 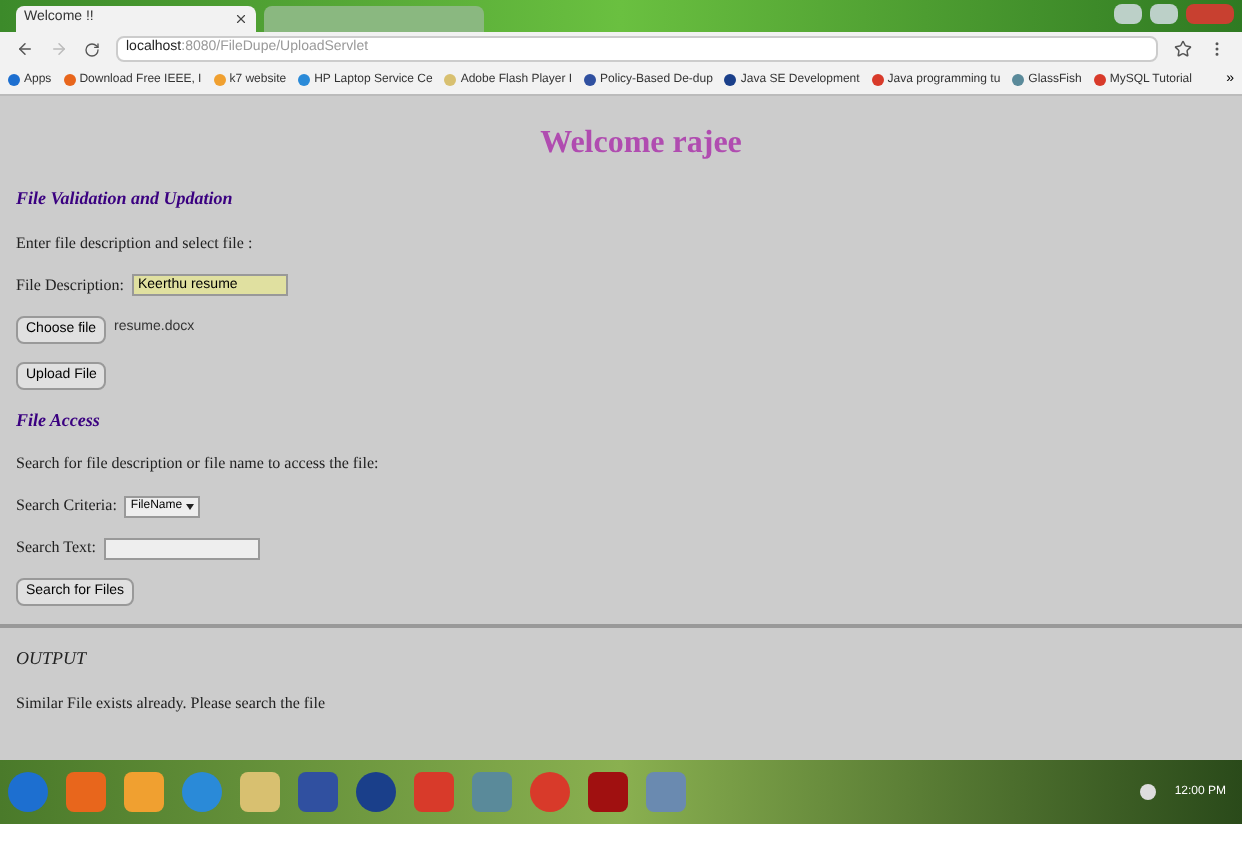 What do you see at coordinates (70, 285) in the screenshot?
I see `field-label: File Description:` at bounding box center [70, 285].